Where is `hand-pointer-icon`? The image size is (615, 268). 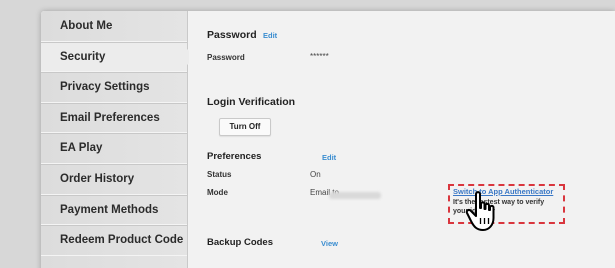 hand-pointer-icon is located at coordinates (480, 211).